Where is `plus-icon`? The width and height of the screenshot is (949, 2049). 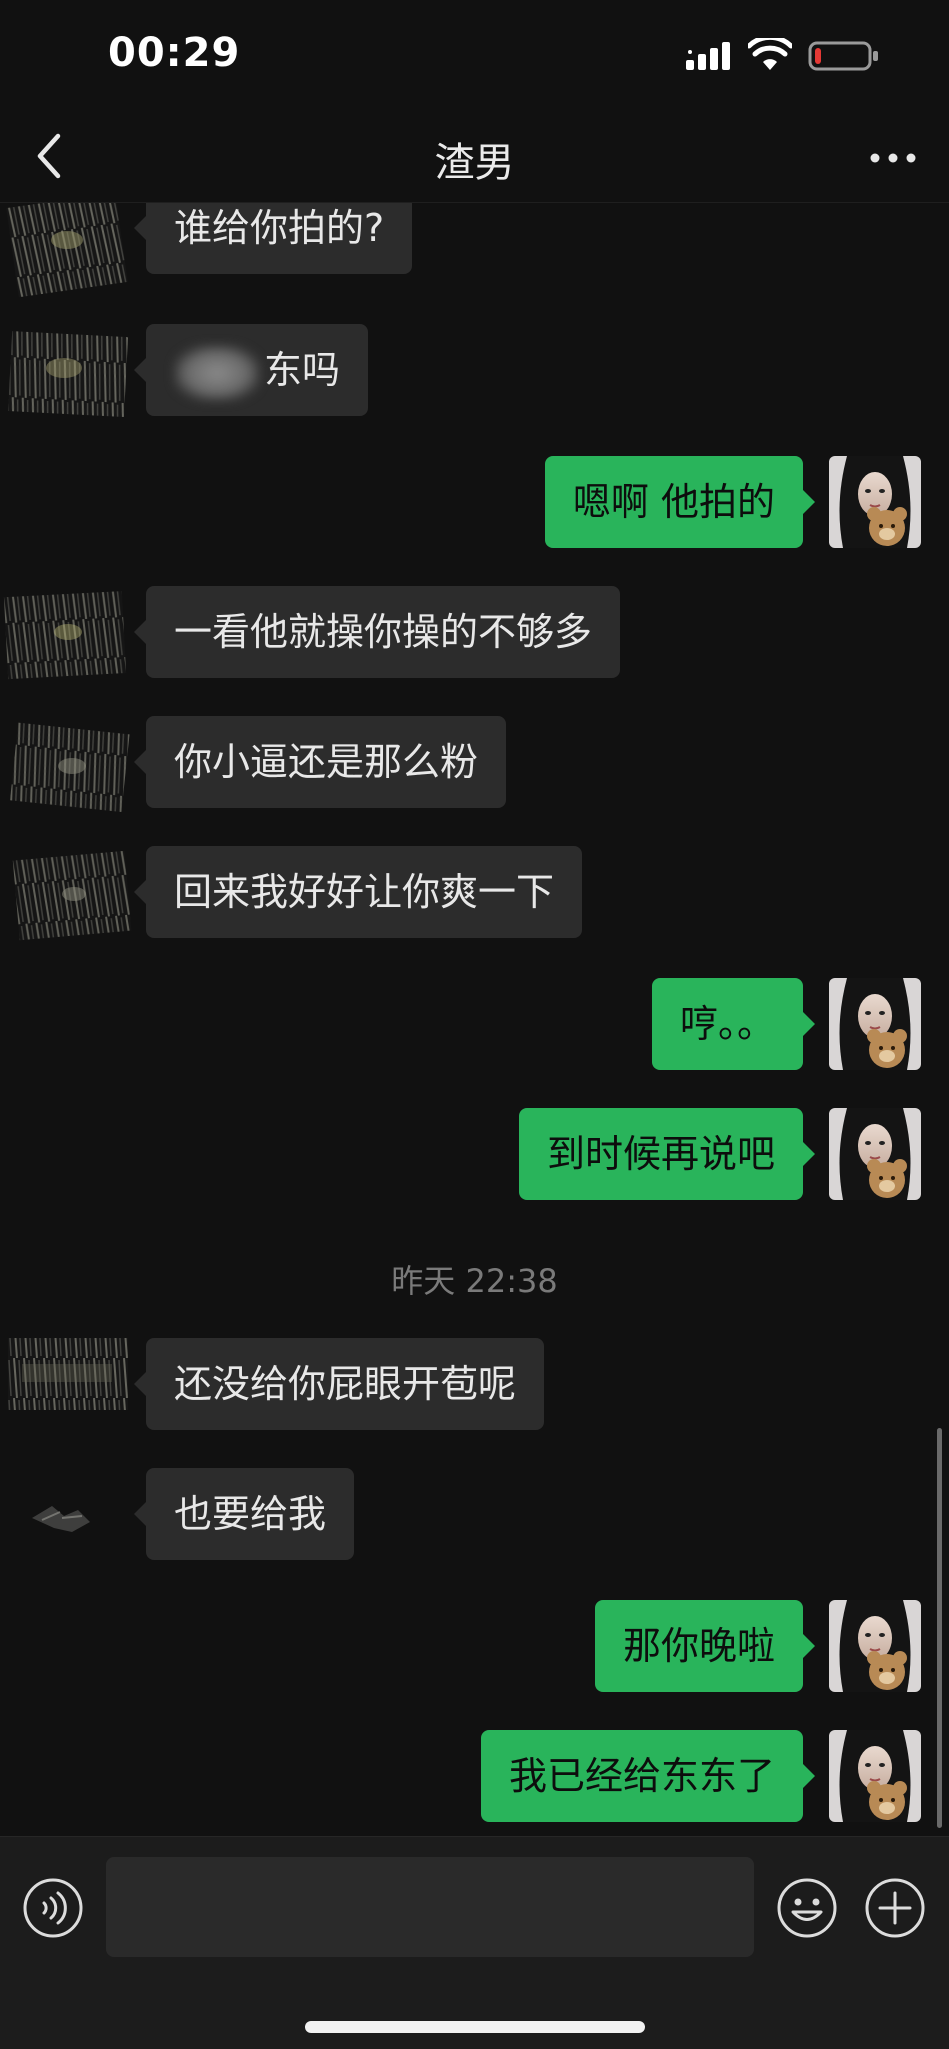
plus-icon is located at coordinates (895, 1908).